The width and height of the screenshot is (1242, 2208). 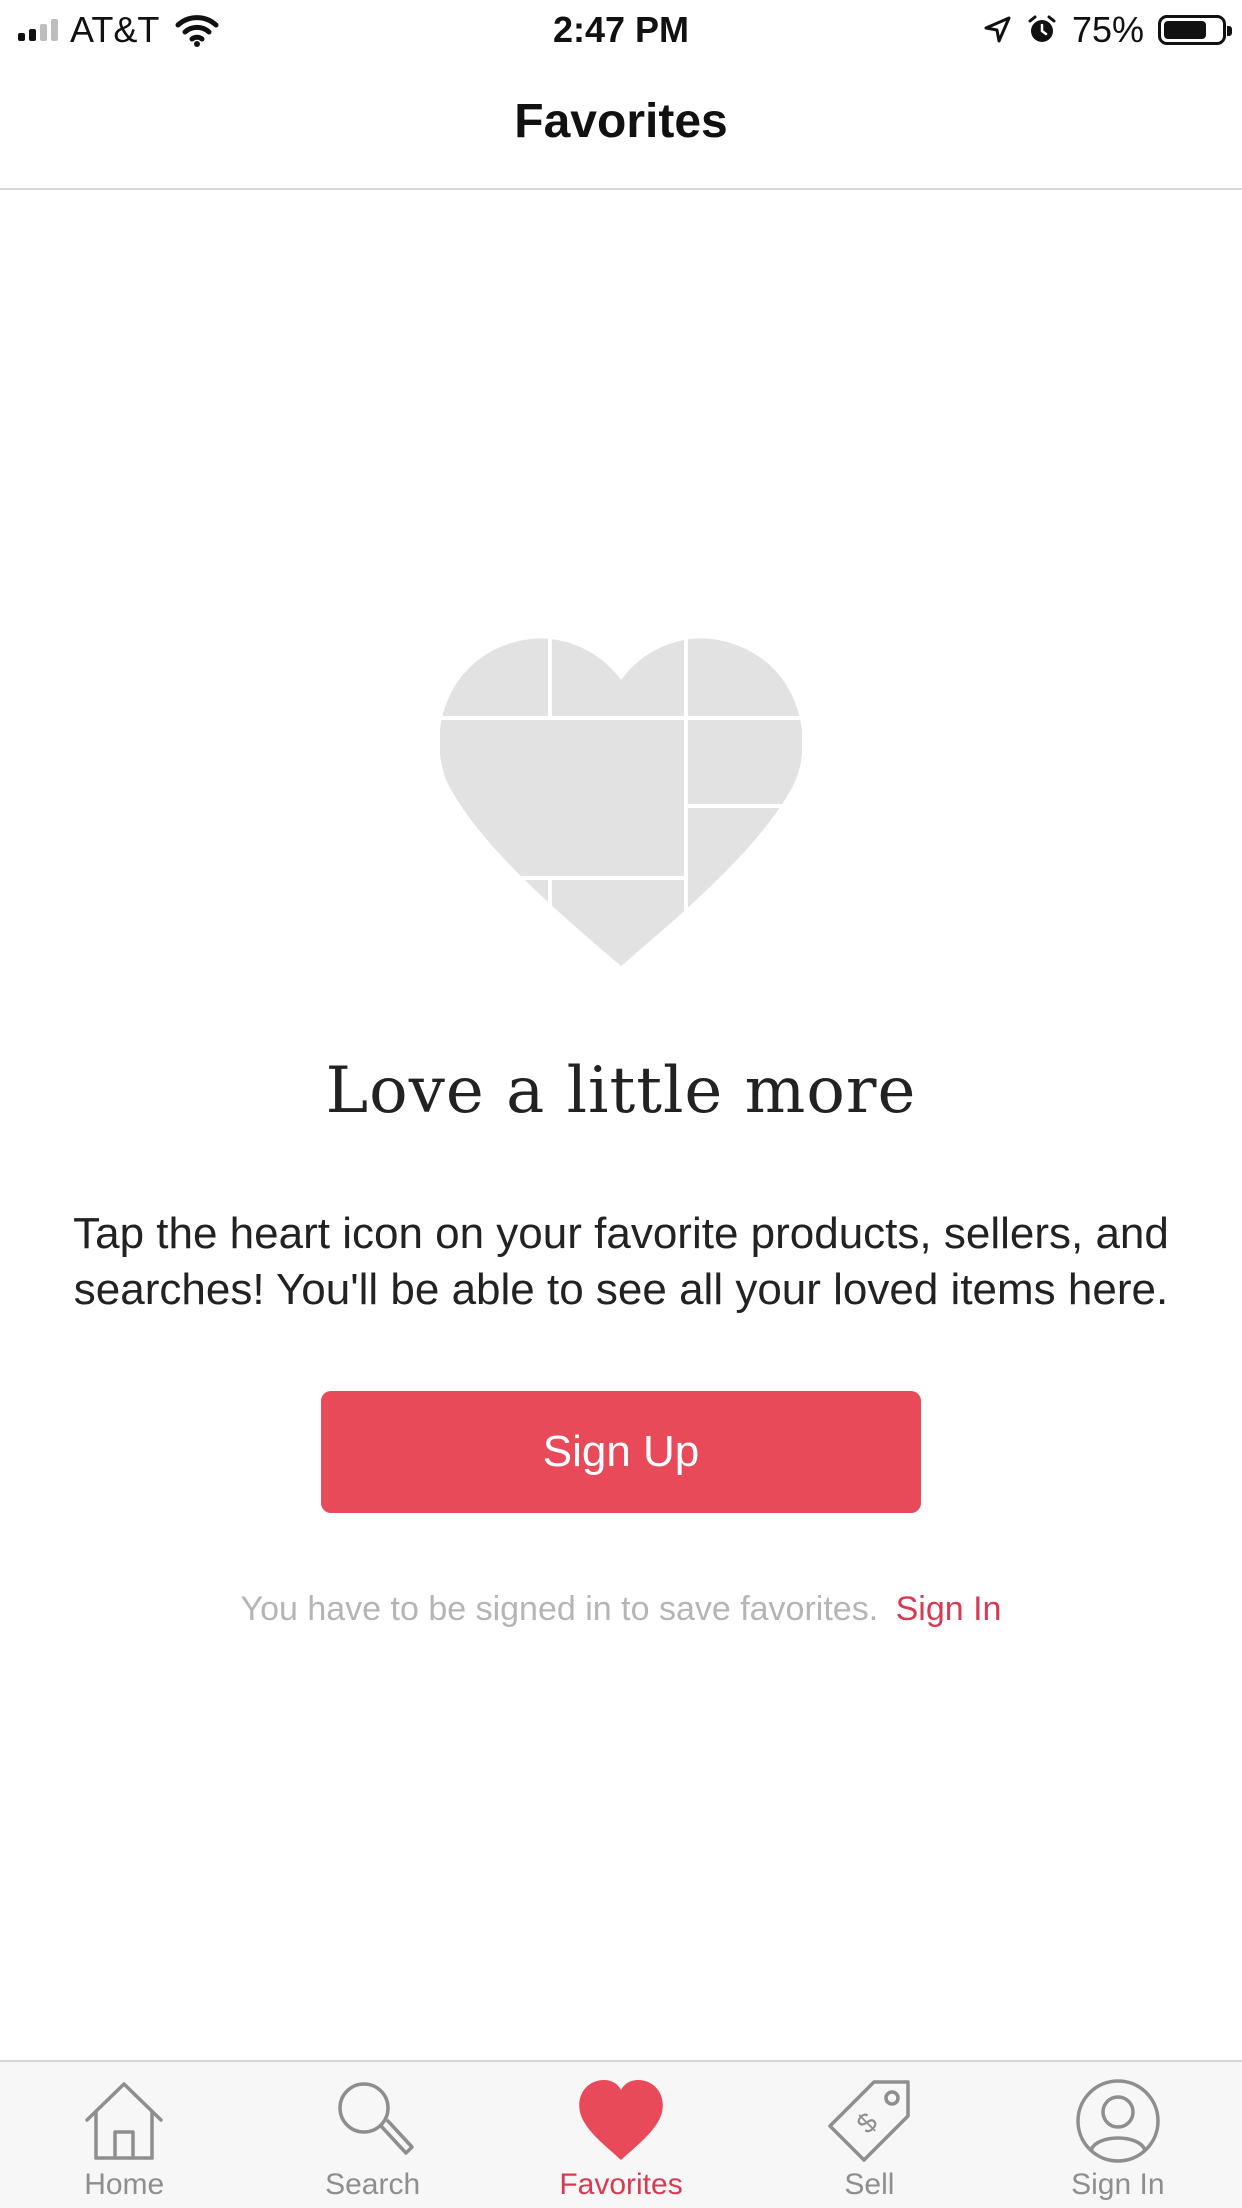 I want to click on home-icon, so click(x=124, y=2121).